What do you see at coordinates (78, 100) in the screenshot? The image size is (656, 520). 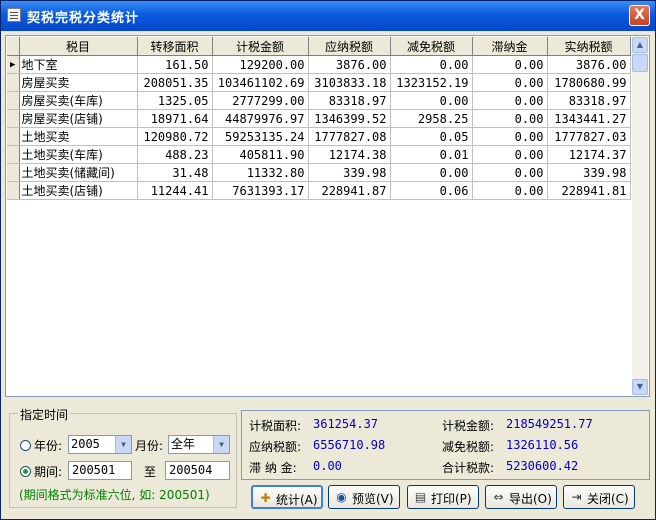 I see `table-cell: 房屋买卖(车库)` at bounding box center [78, 100].